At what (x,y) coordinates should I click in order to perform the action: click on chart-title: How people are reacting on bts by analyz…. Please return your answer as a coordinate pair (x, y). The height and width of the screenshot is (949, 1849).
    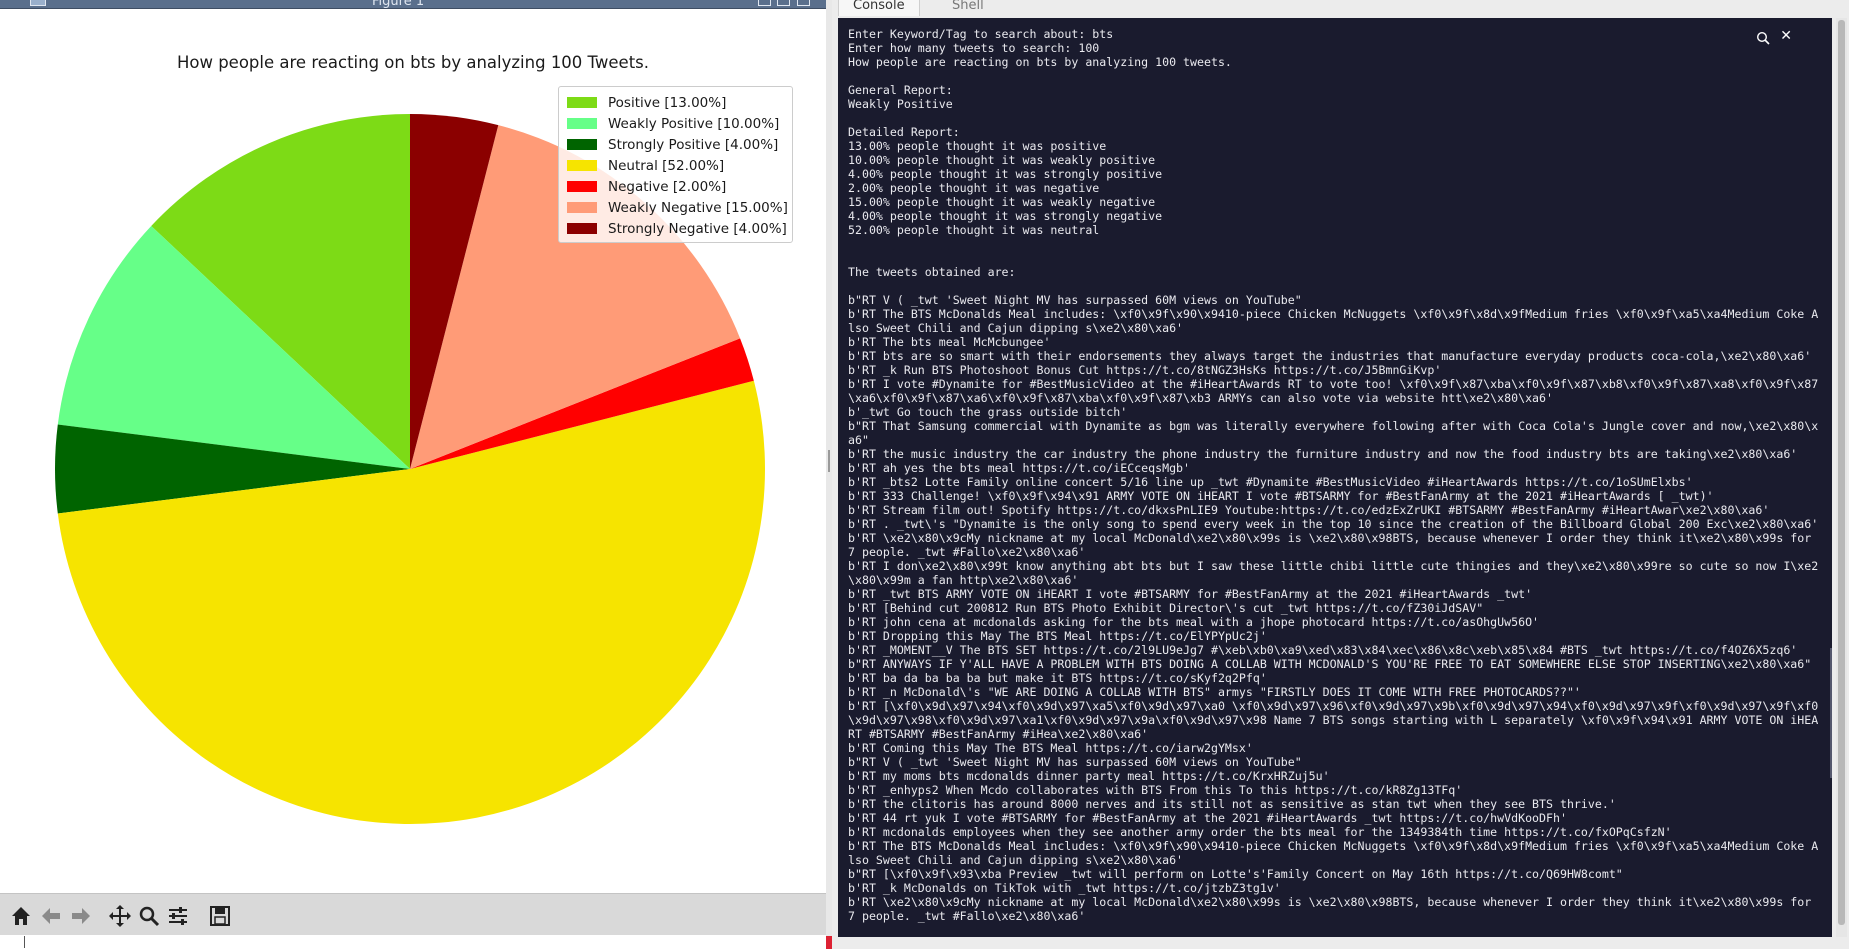
    Looking at the image, I should click on (413, 62).